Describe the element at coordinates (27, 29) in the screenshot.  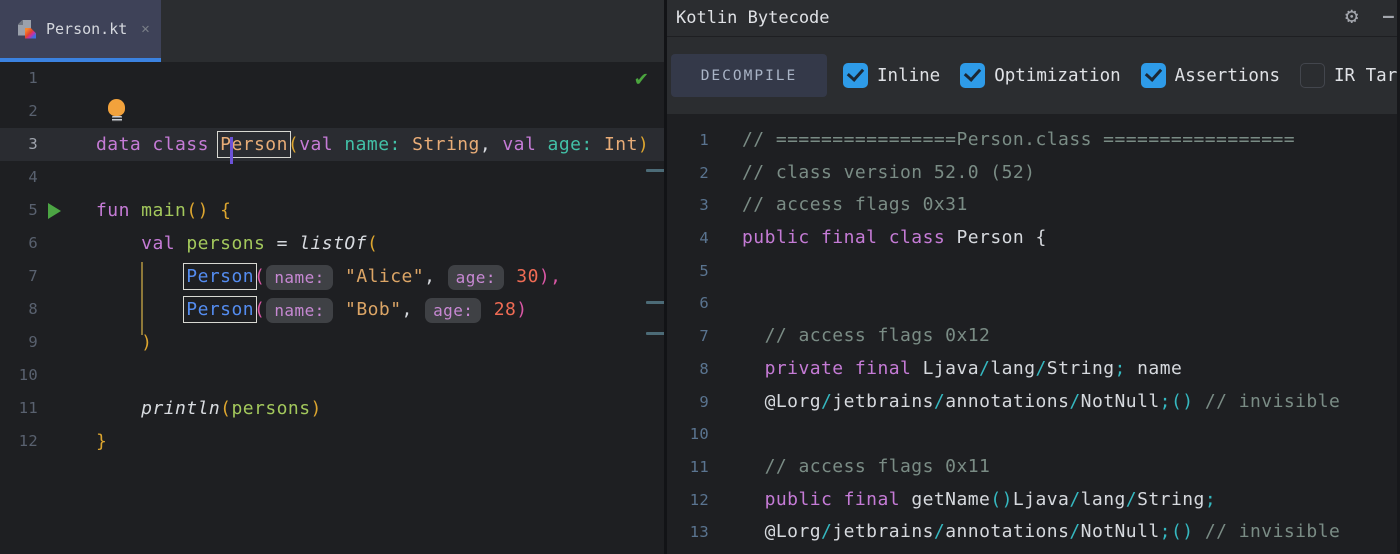
I see `kotlin-file-icon` at that location.